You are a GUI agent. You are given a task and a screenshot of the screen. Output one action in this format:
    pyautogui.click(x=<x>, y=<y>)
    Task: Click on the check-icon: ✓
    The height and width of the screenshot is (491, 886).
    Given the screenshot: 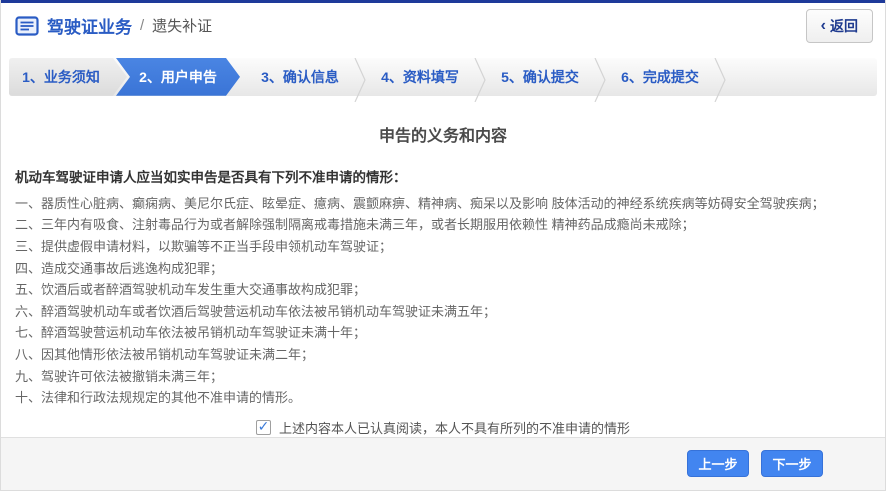 What is the action you would take?
    pyautogui.click(x=263, y=426)
    